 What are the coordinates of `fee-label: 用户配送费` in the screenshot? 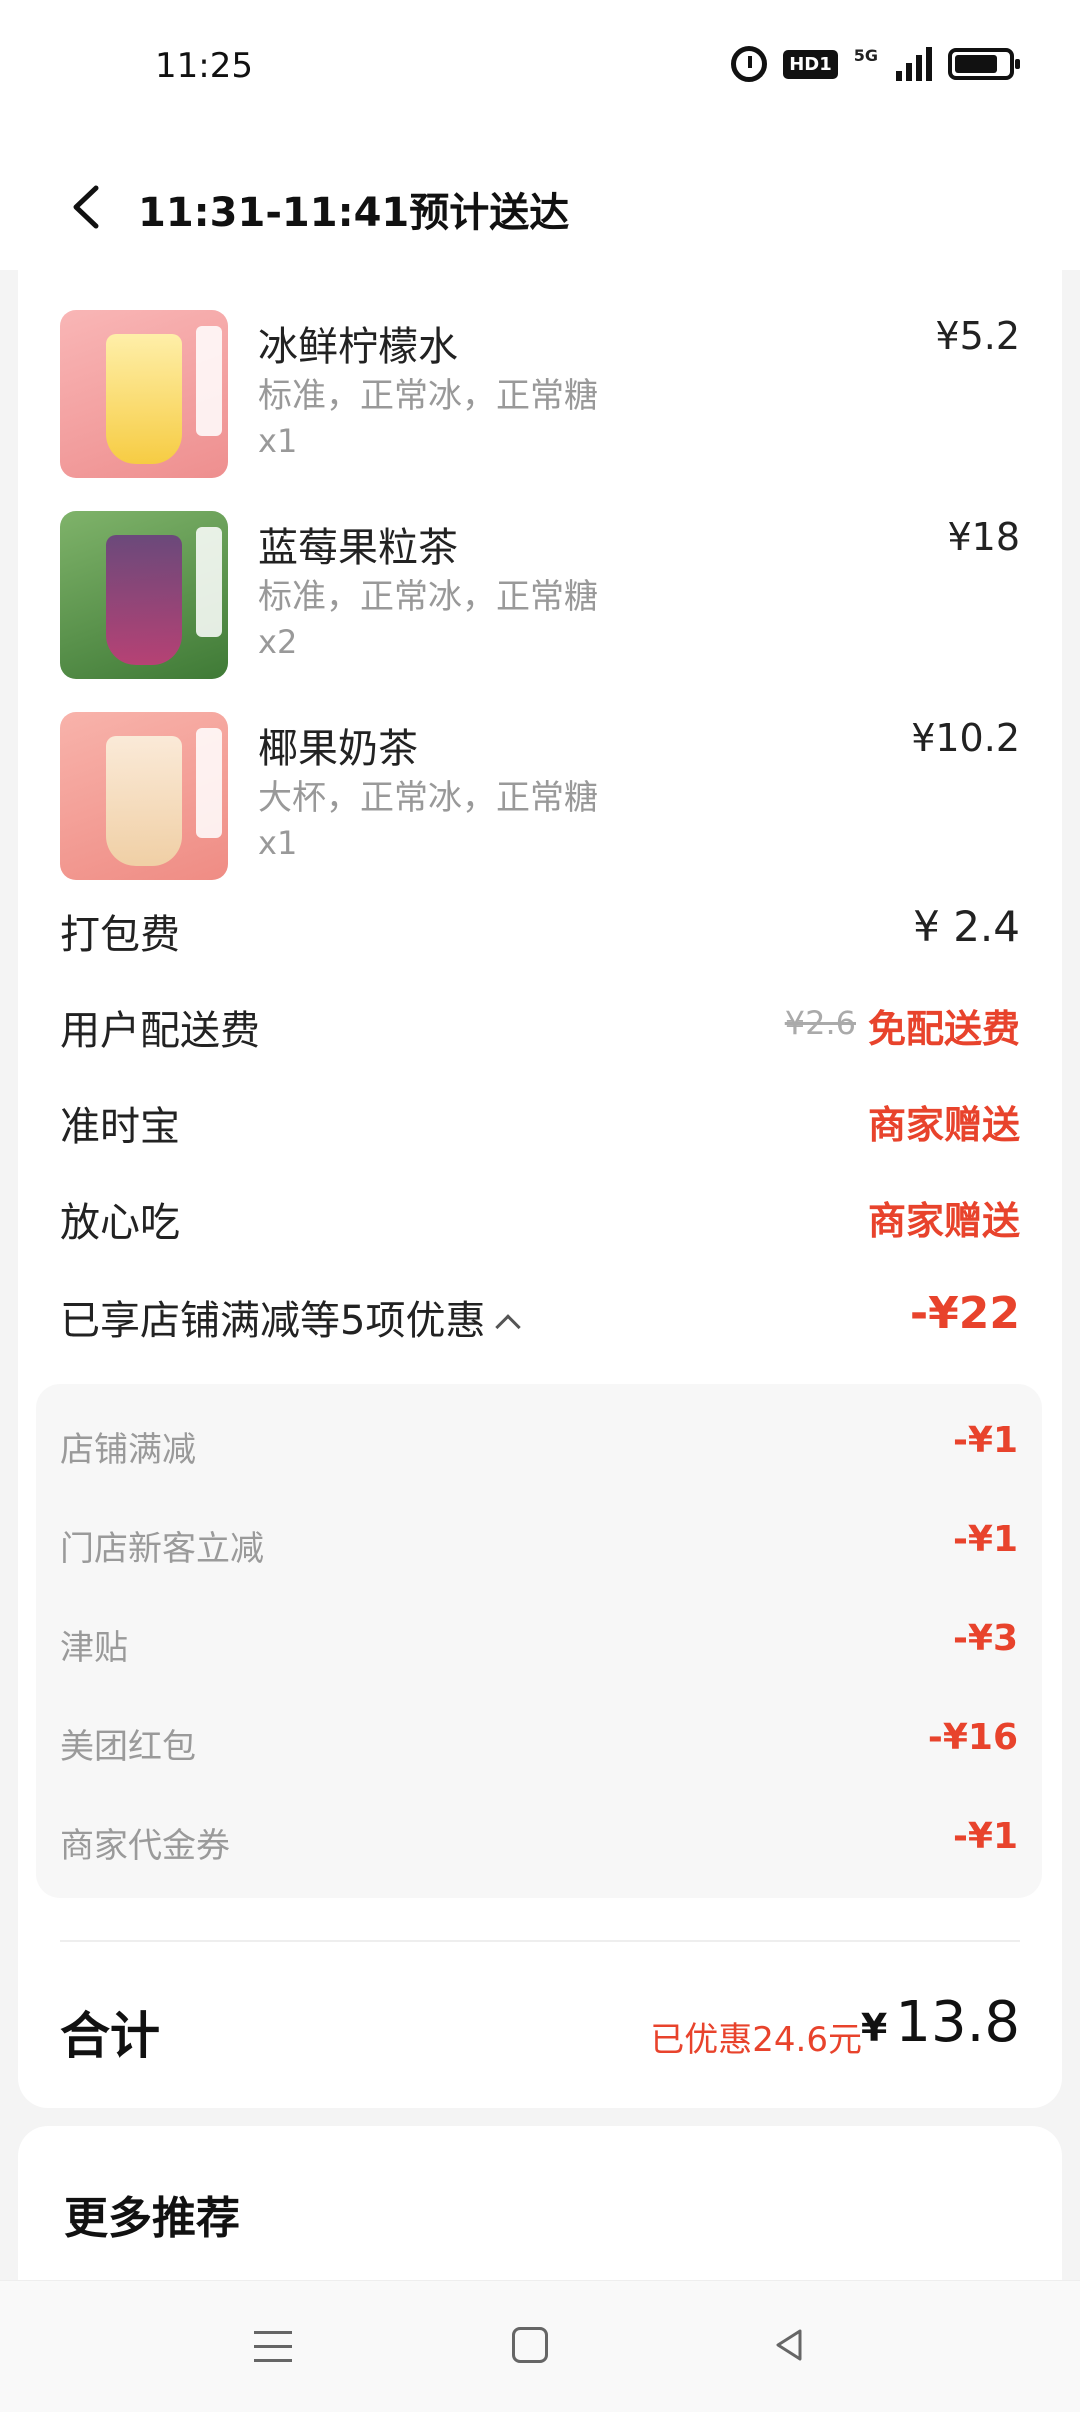 It's located at (160, 1031).